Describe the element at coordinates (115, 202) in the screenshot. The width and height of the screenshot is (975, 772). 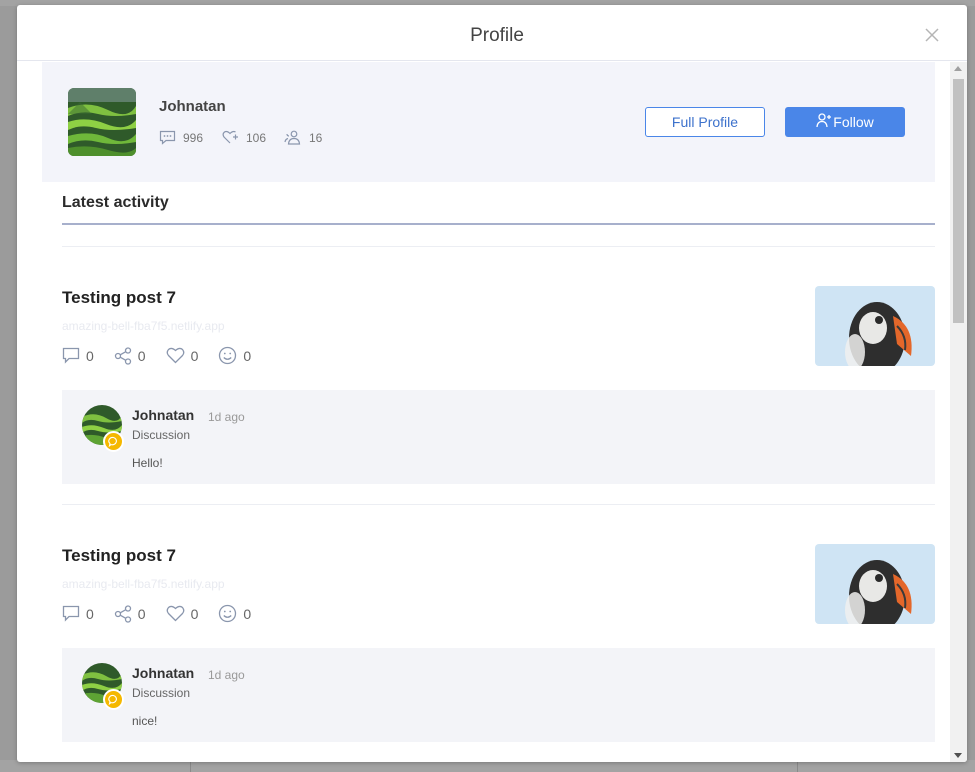
I see `latest-activity-heading: Latest activity` at that location.